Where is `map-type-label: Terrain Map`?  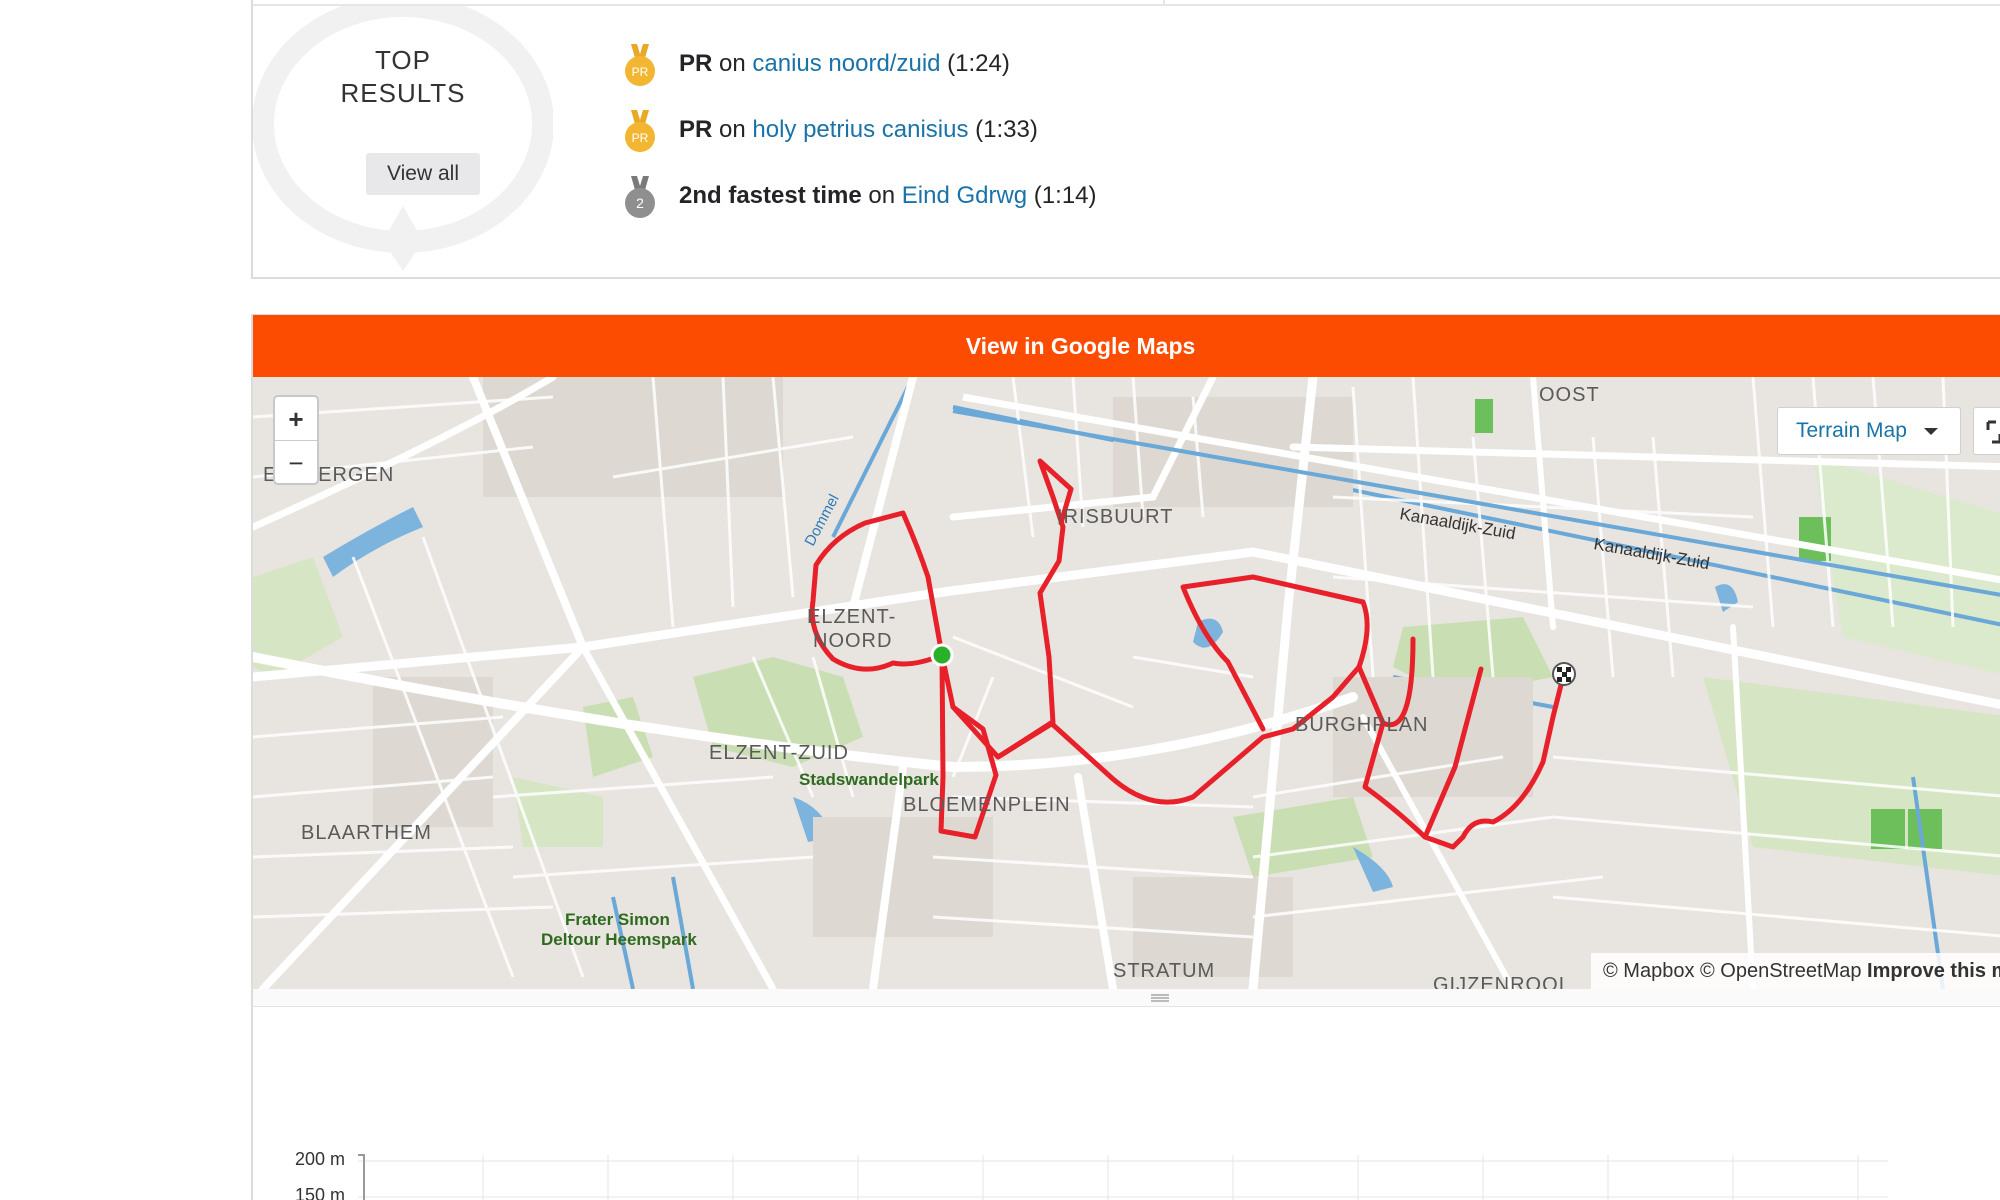
map-type-label: Terrain Map is located at coordinates (1851, 430).